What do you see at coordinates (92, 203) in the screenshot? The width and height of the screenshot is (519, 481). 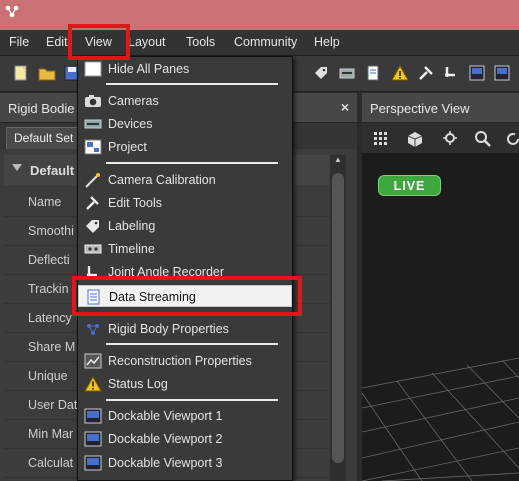 I see `edit-tools-icon` at bounding box center [92, 203].